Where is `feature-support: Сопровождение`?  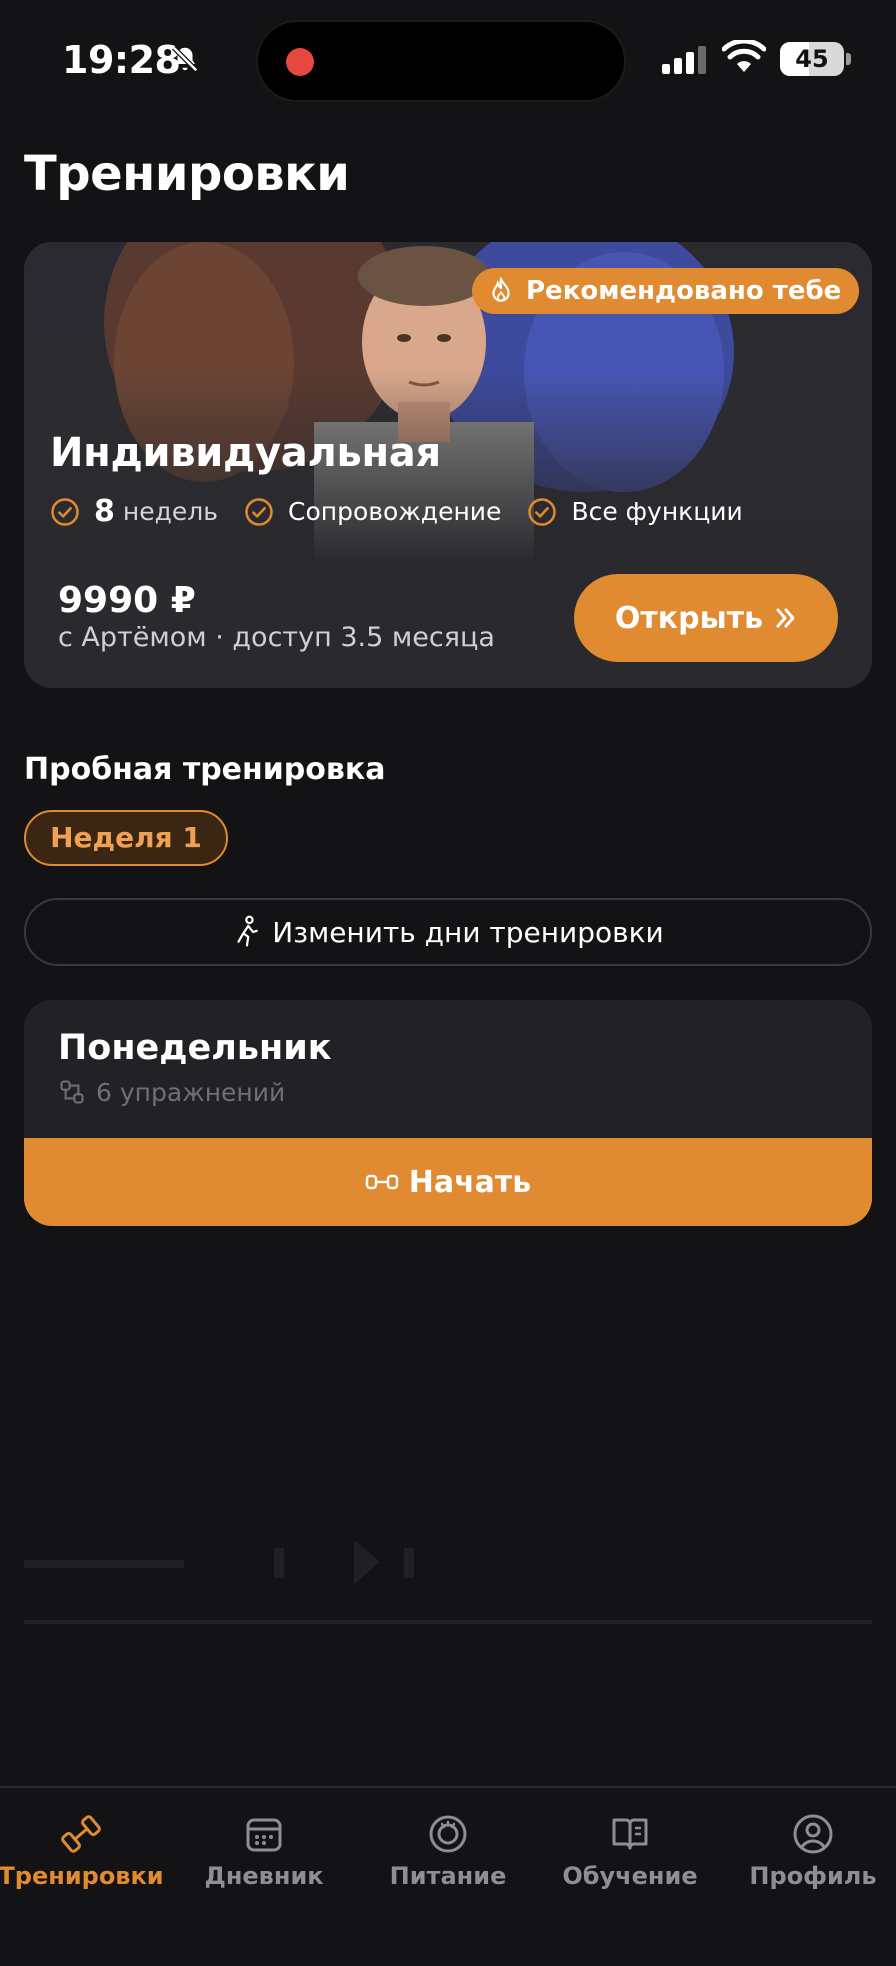
feature-support: Сопровождение is located at coordinates (372, 512).